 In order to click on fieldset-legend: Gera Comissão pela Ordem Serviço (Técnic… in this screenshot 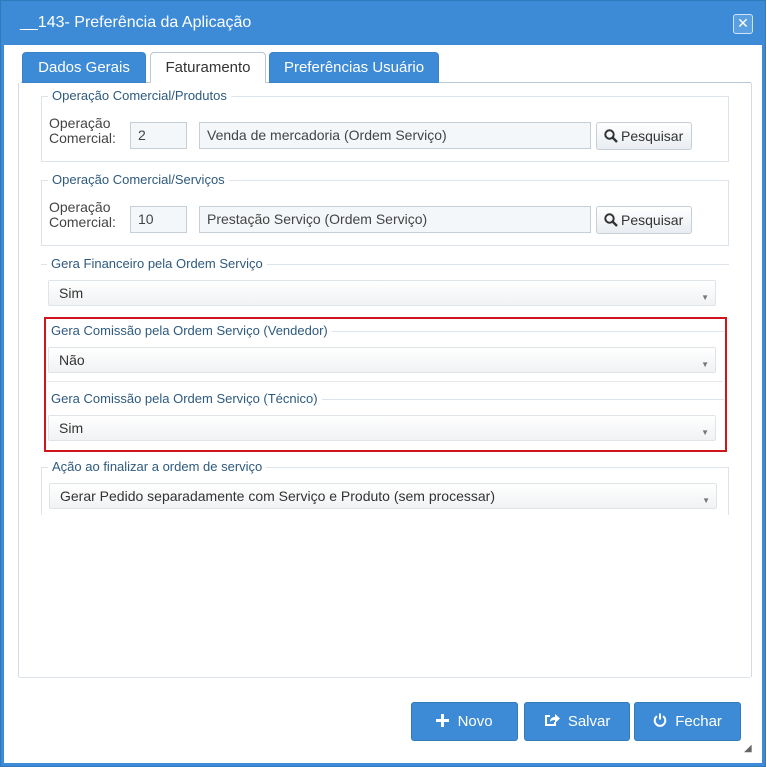, I will do `click(184, 398)`.